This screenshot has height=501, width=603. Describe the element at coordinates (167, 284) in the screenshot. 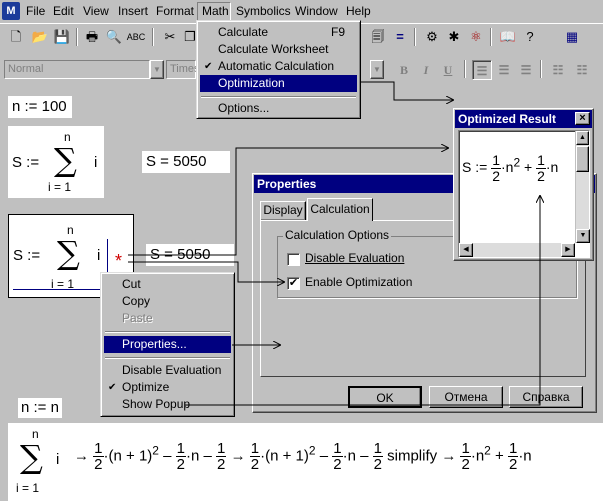

I see `menu-item-cut: Cut` at that location.